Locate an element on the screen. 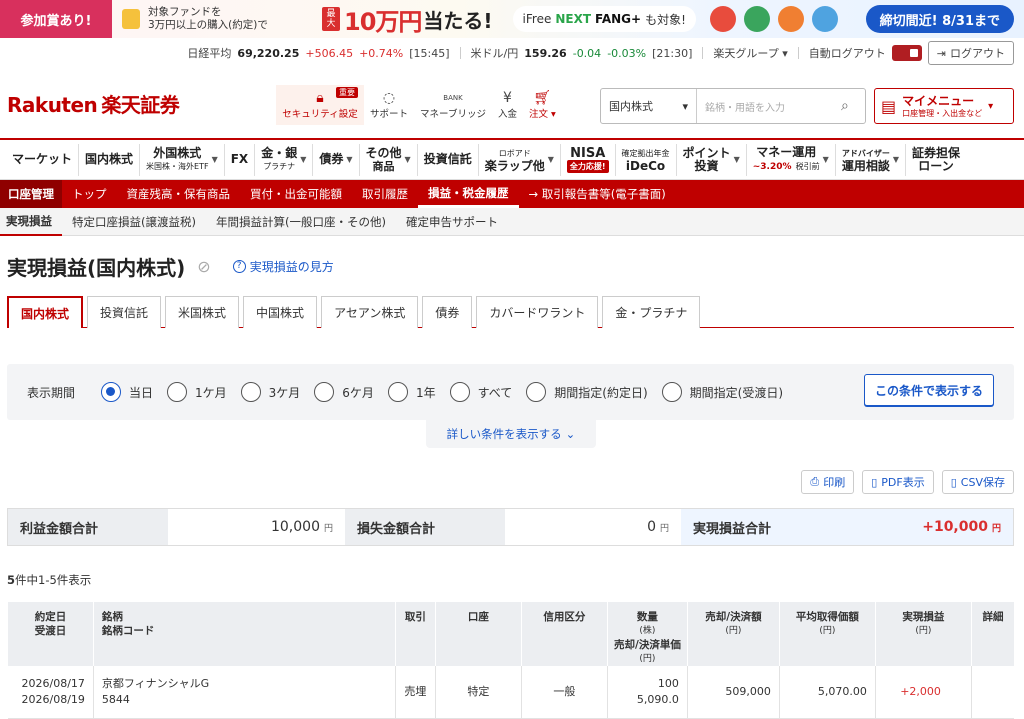  realized-amount: +10,000 is located at coordinates (955, 527).